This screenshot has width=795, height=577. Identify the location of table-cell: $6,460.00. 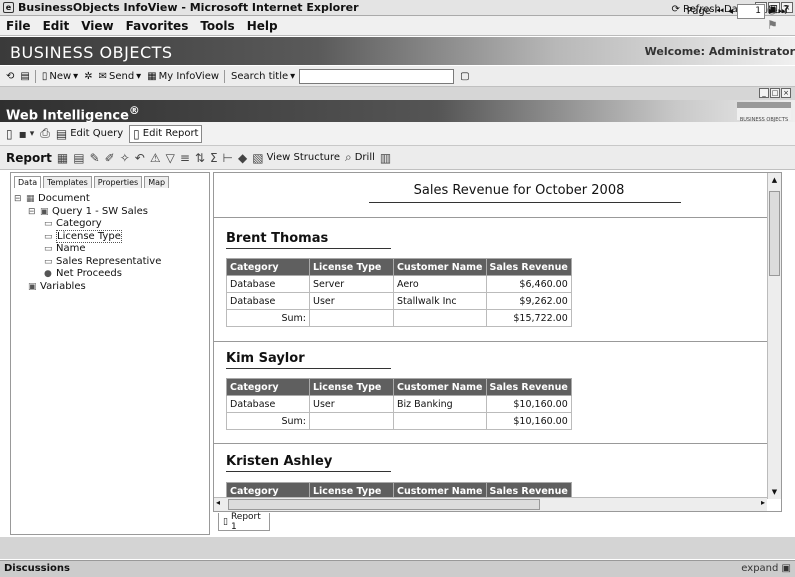
(528, 284).